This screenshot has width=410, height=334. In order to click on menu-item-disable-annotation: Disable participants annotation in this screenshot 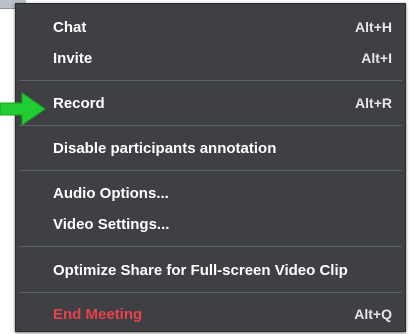, I will do `click(210, 148)`.